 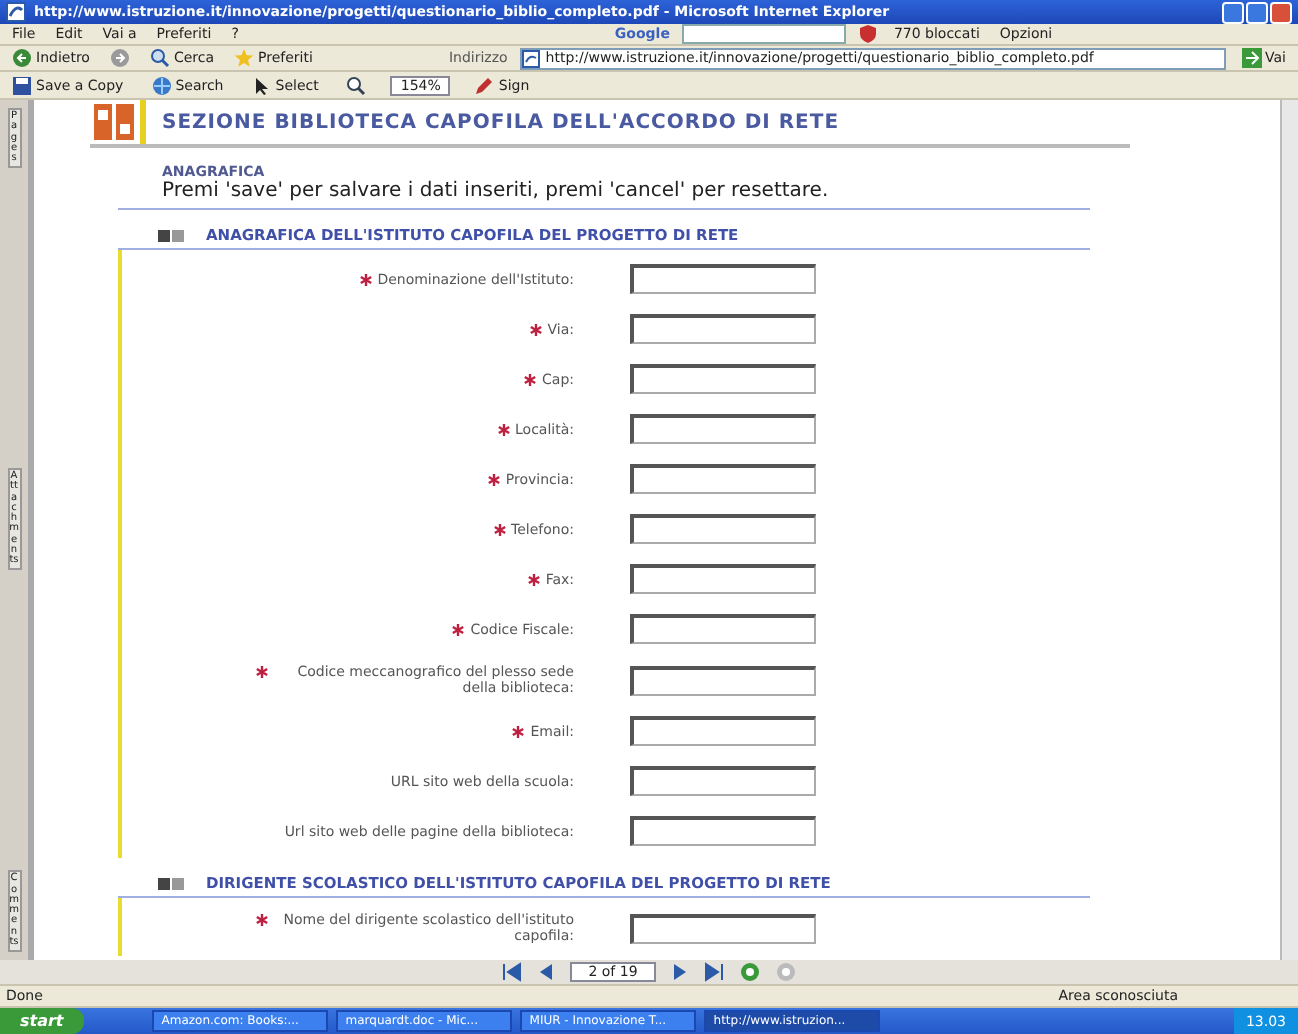 I want to click on globe-icon, so click(x=161, y=85).